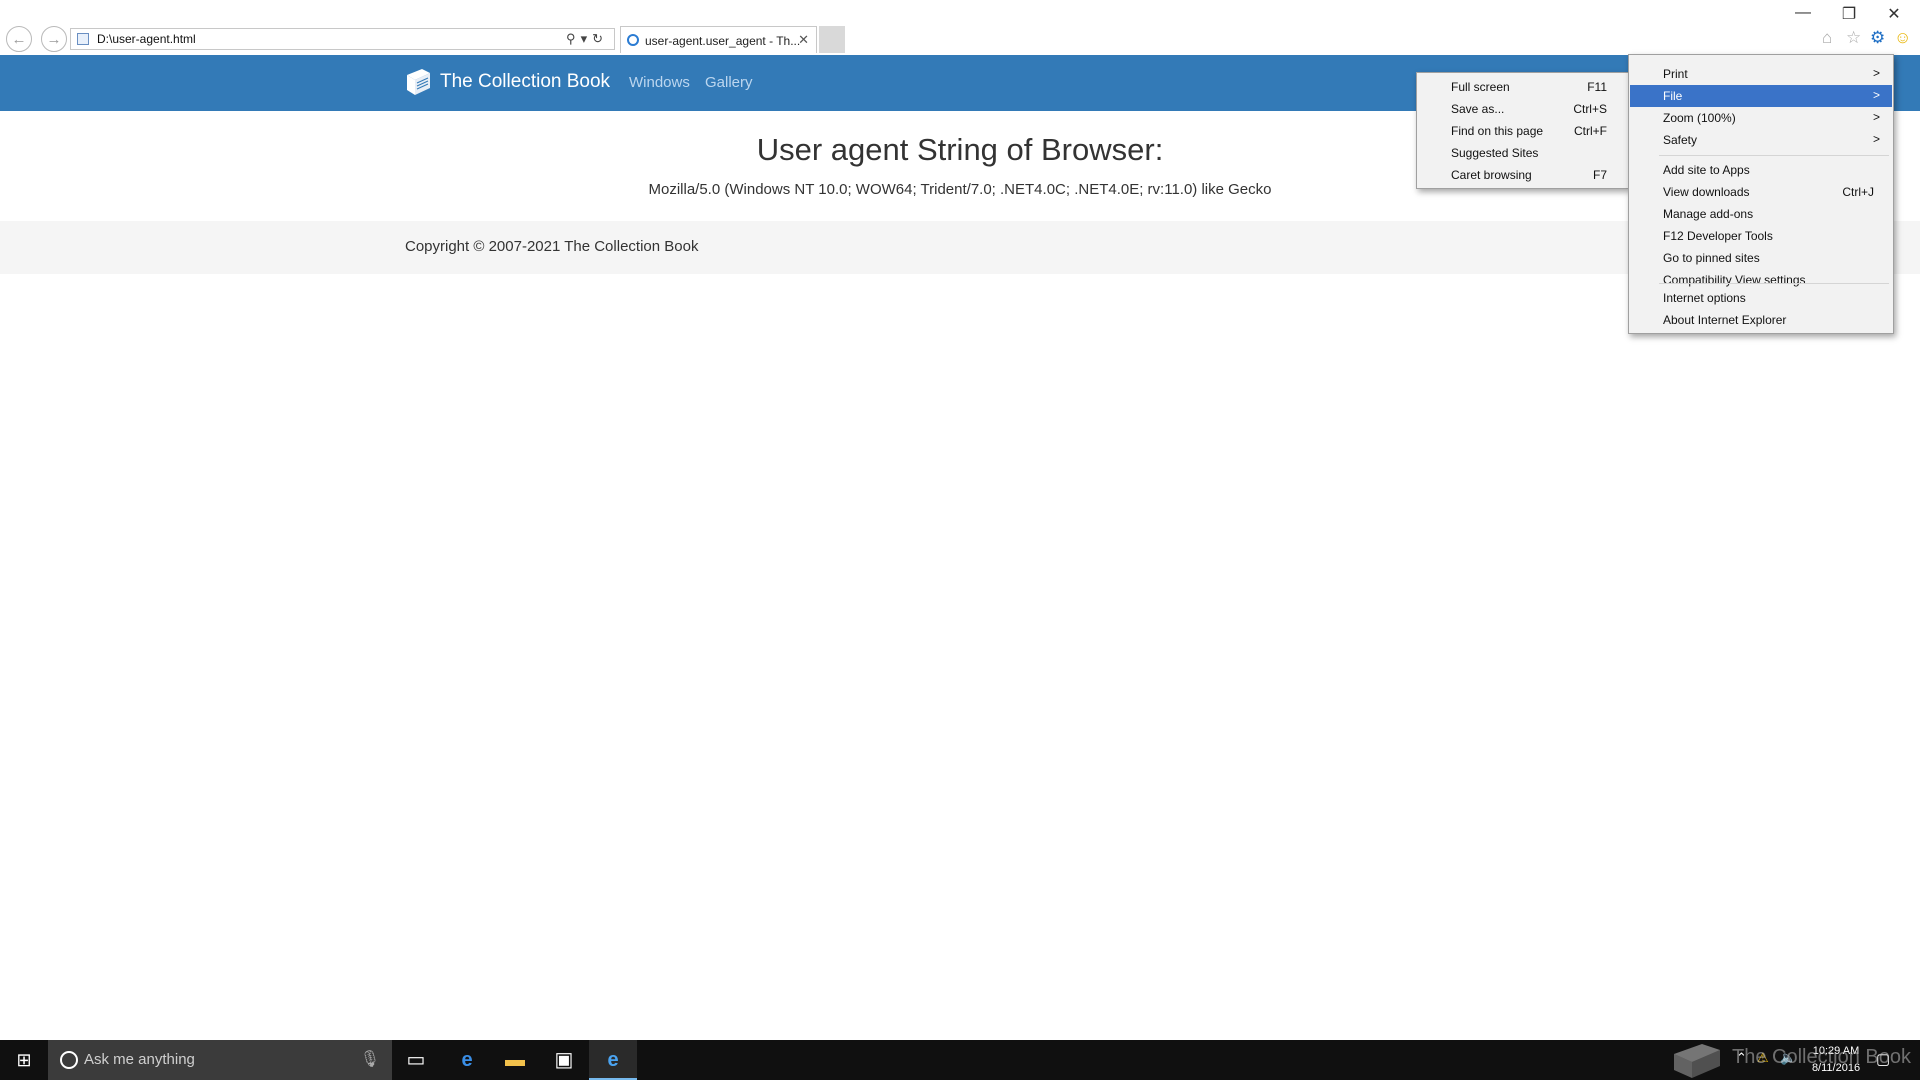  I want to click on menu-item-find-on-page: Find on this page Ctrl+F, so click(1522, 131).